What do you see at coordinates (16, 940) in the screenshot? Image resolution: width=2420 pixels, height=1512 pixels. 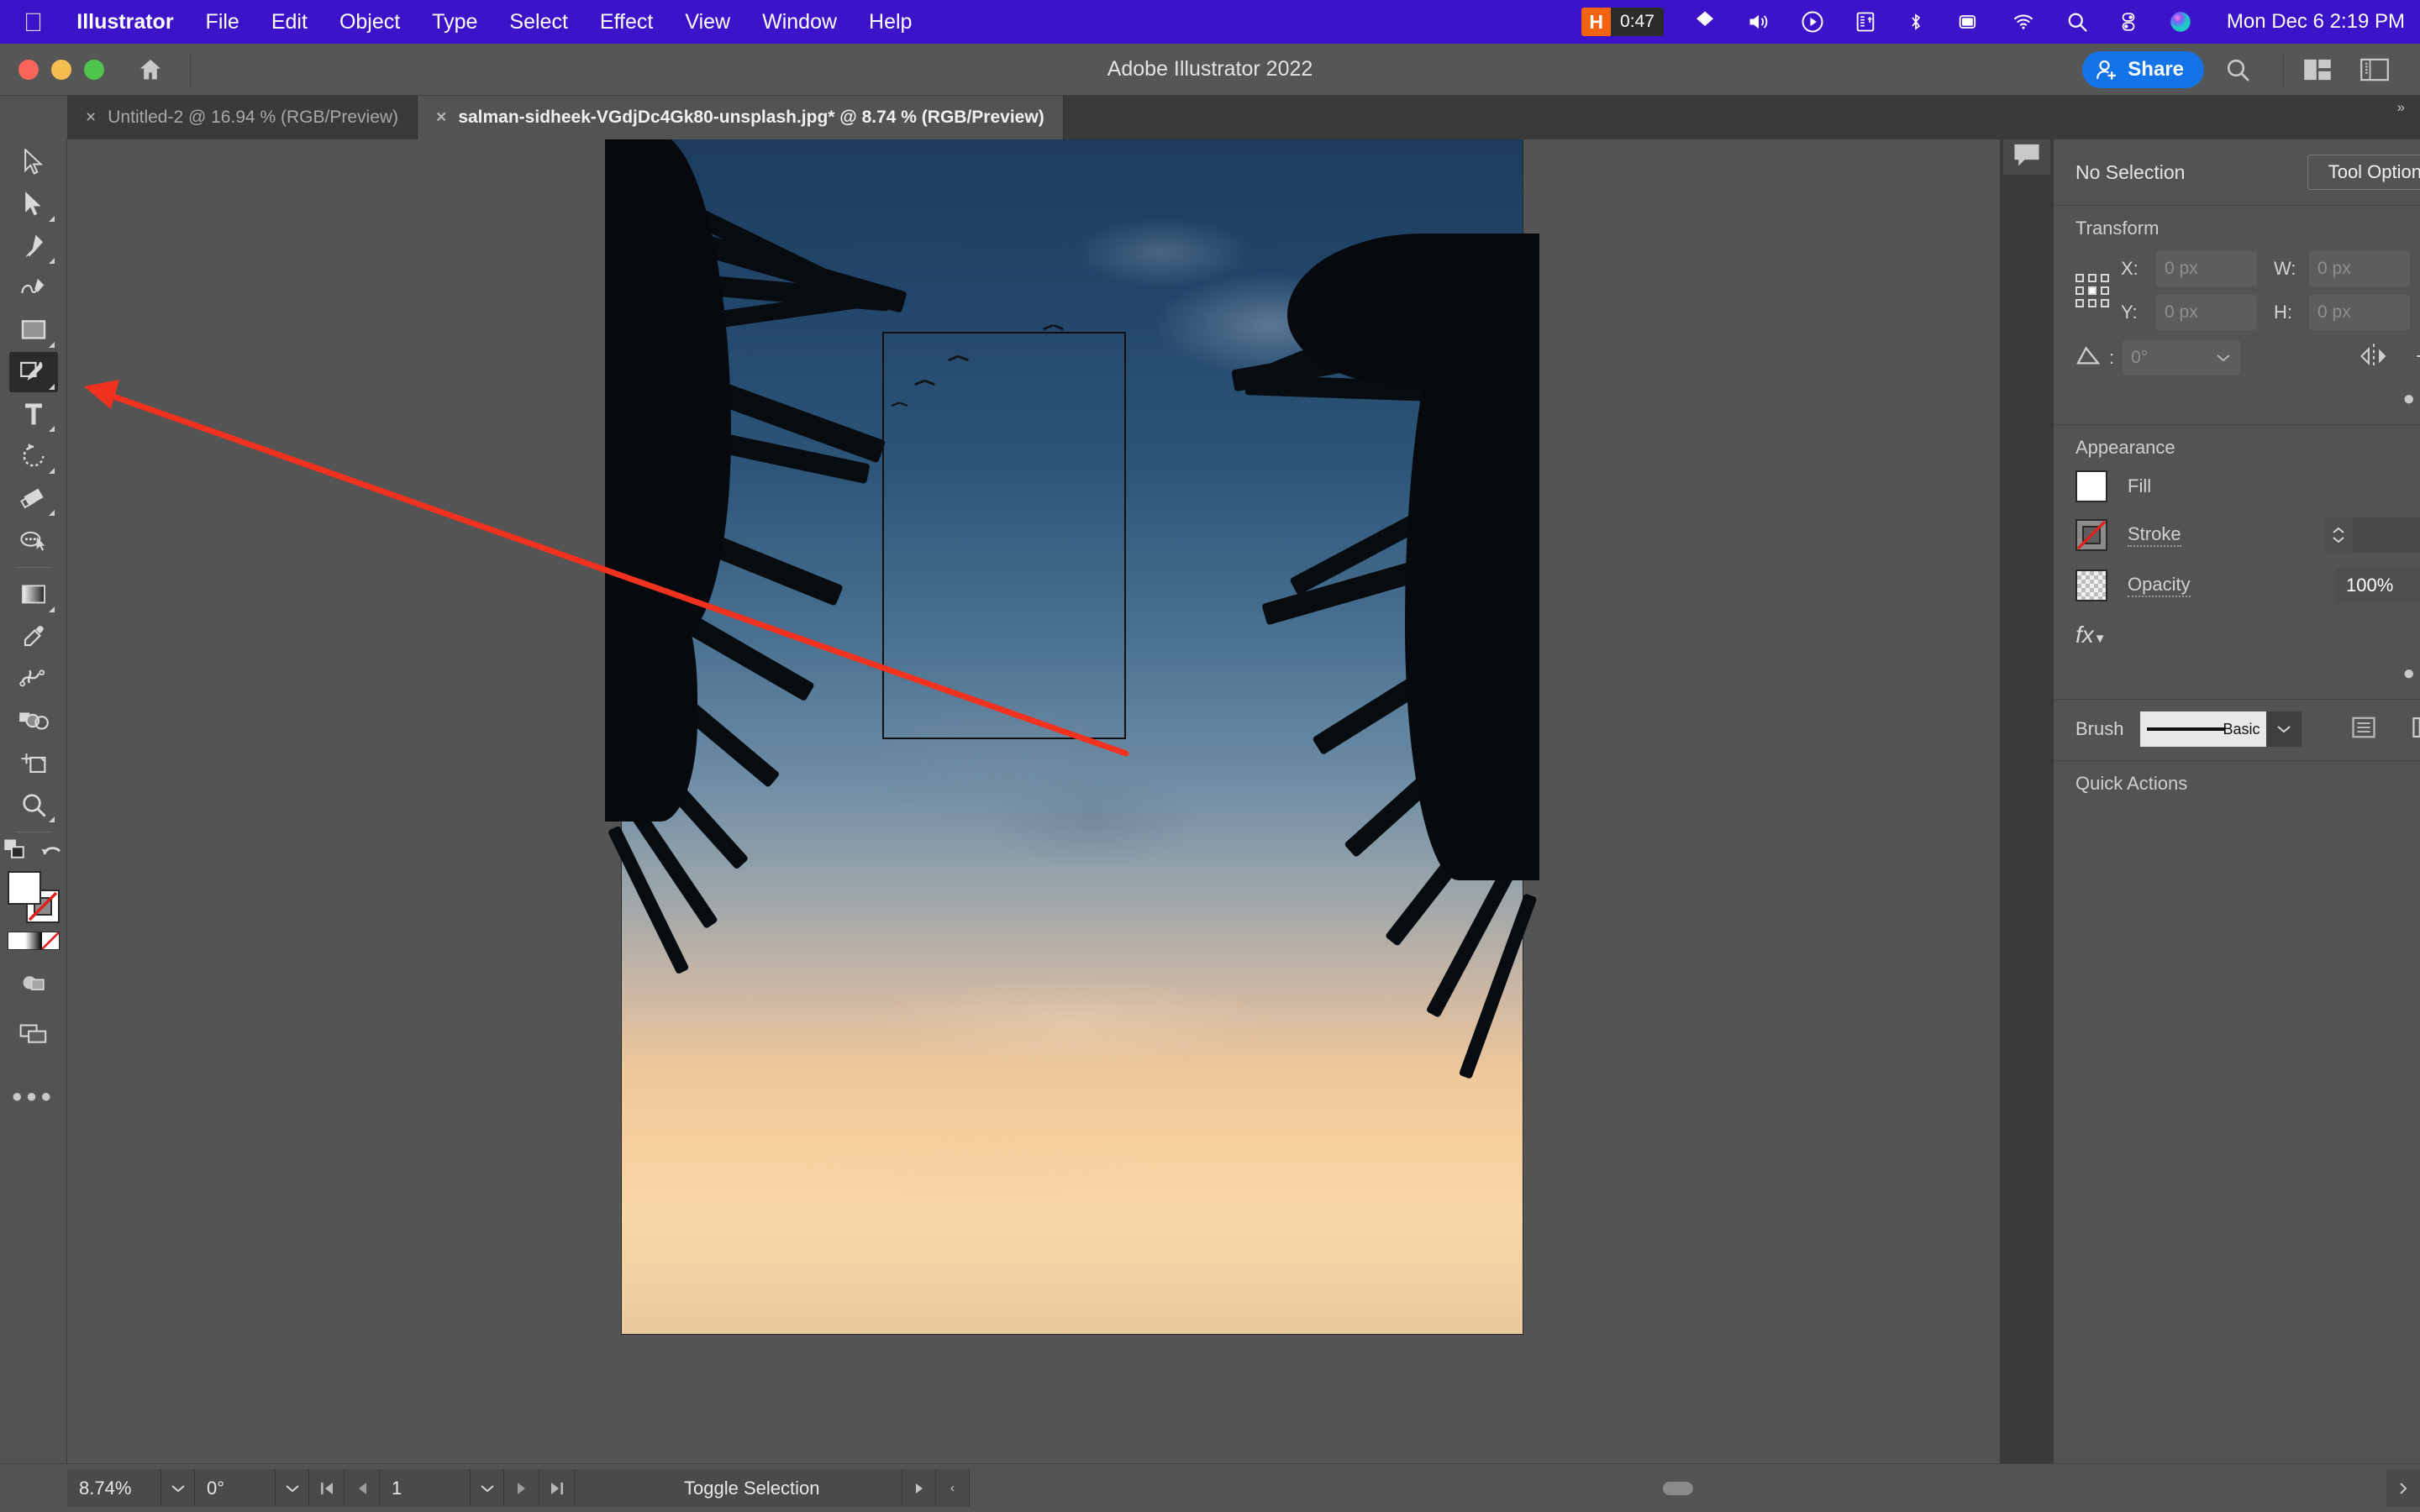 I see `color-swatch-icon` at bounding box center [16, 940].